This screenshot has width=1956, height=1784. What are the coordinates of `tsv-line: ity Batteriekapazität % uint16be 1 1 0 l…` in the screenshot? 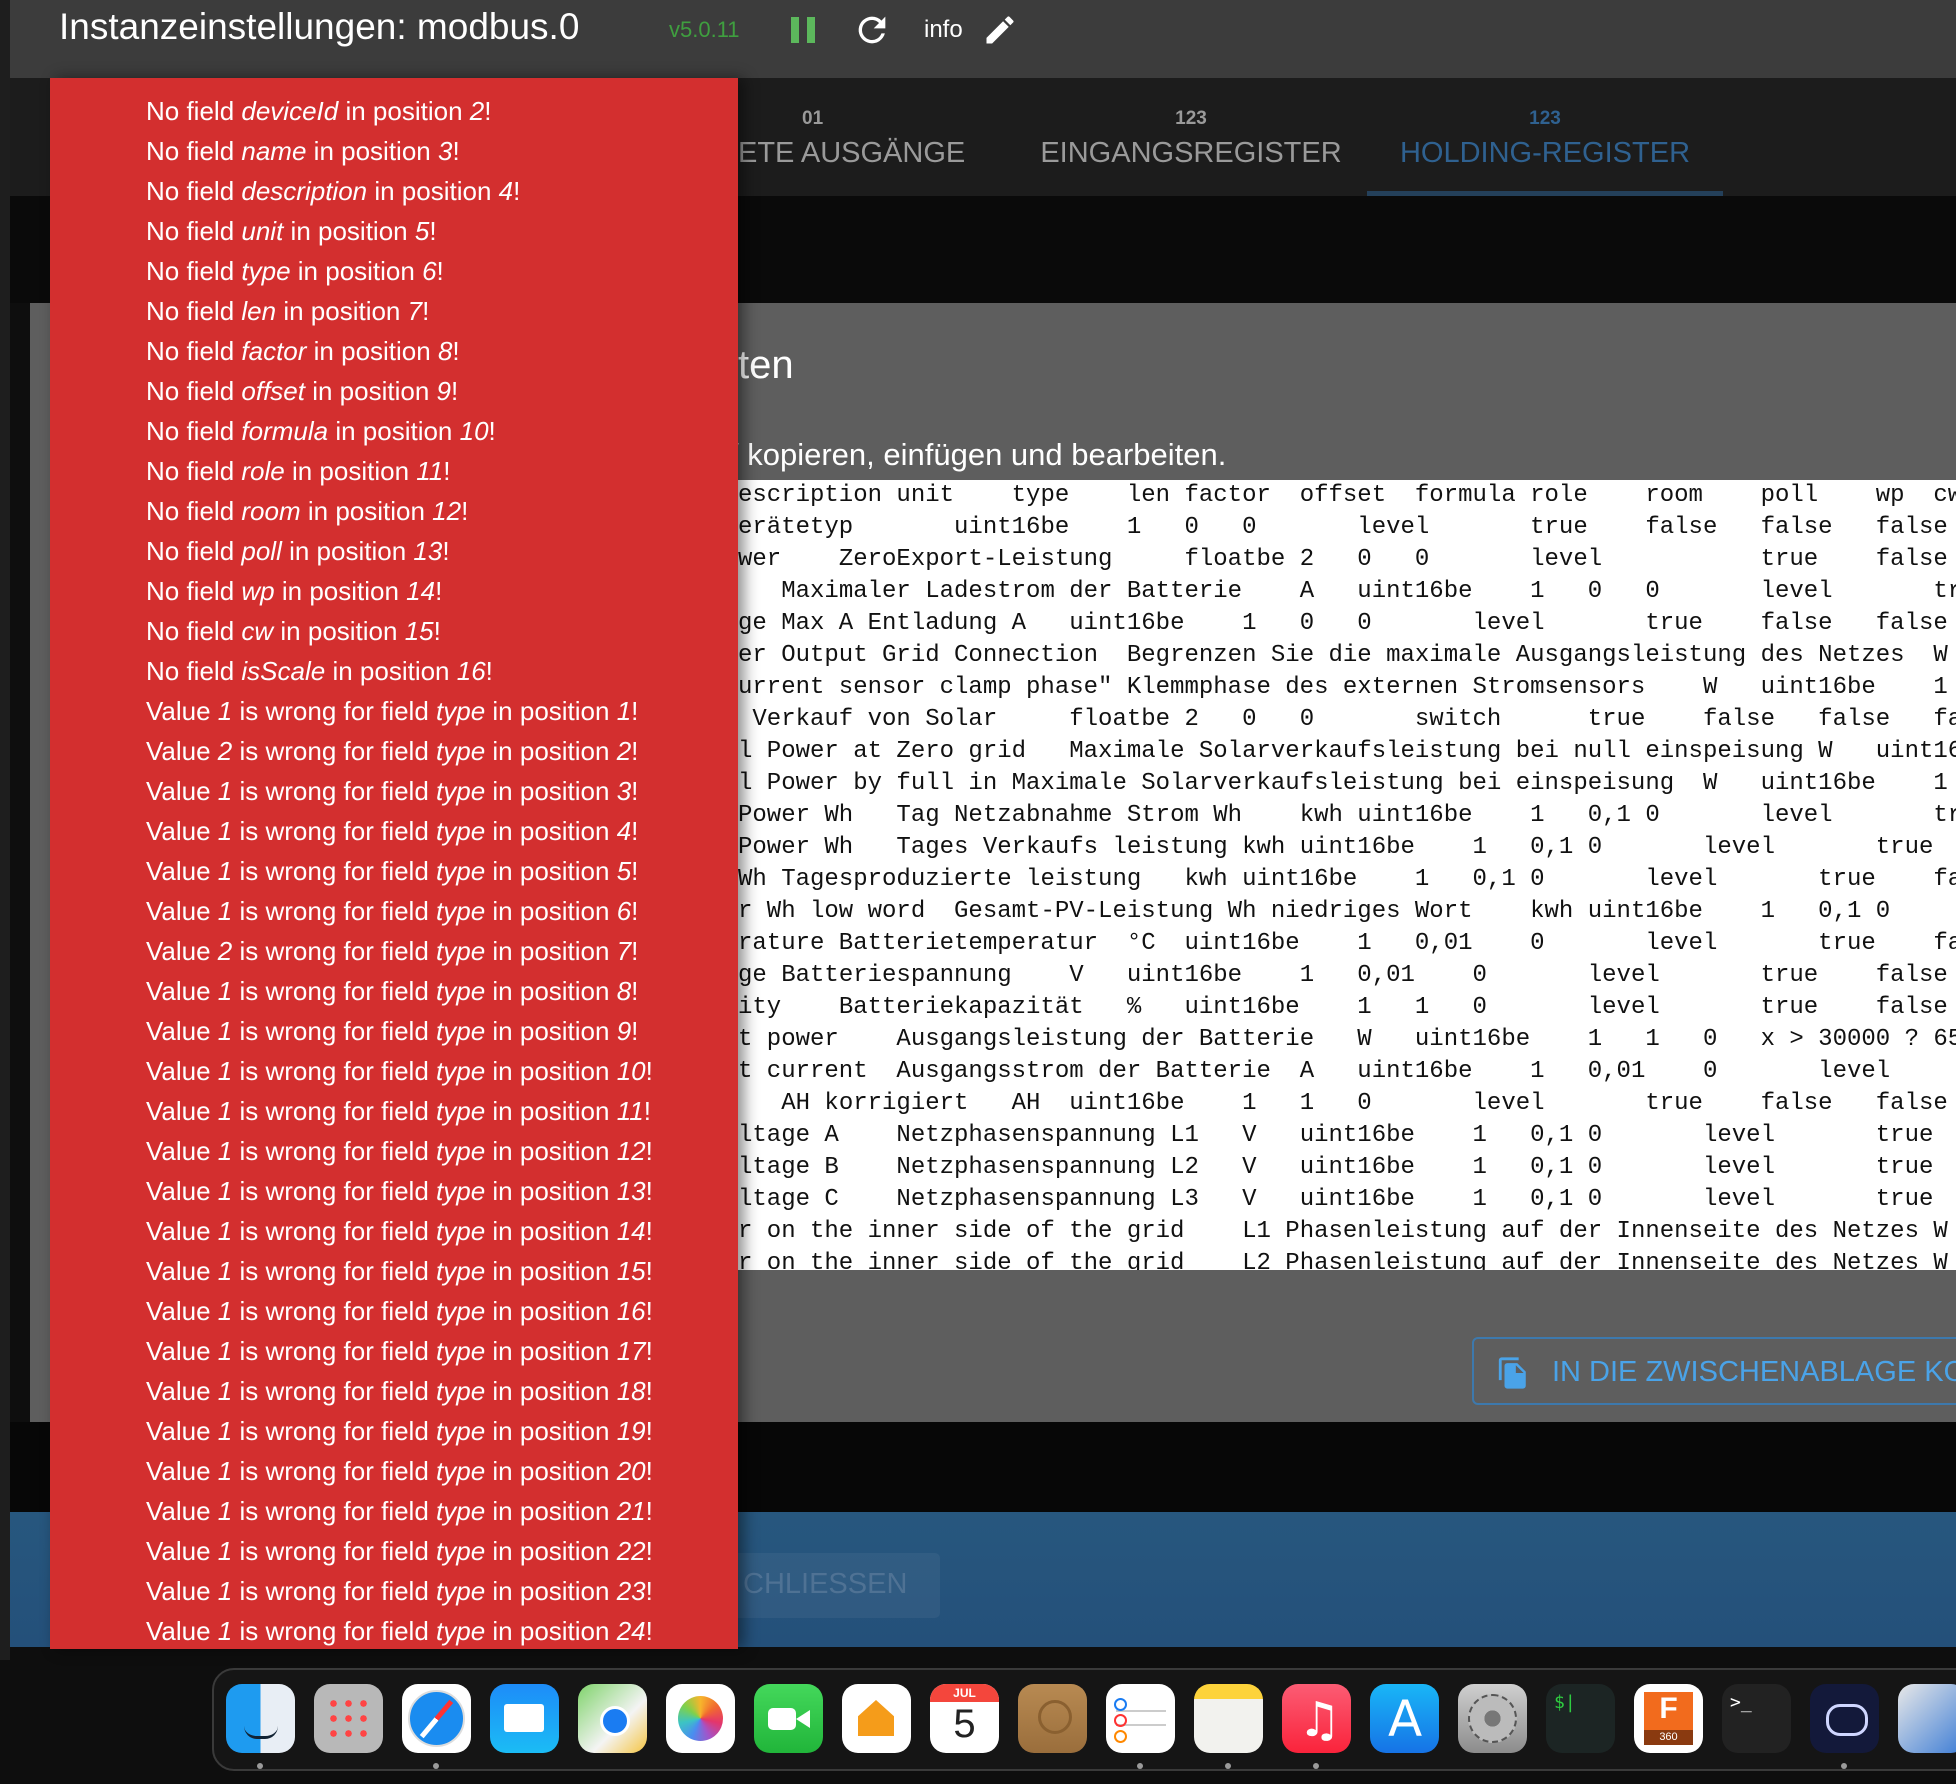 It's located at (1342, 1007).